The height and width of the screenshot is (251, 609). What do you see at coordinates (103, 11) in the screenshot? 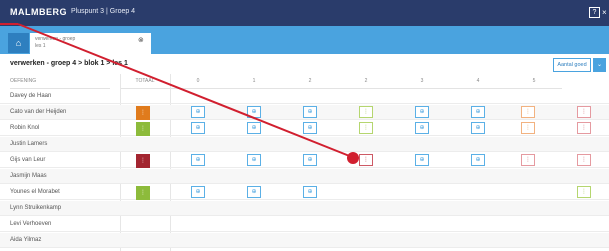
I see `breadcrumb: Pluspunt 3 | Groep 4` at bounding box center [103, 11].